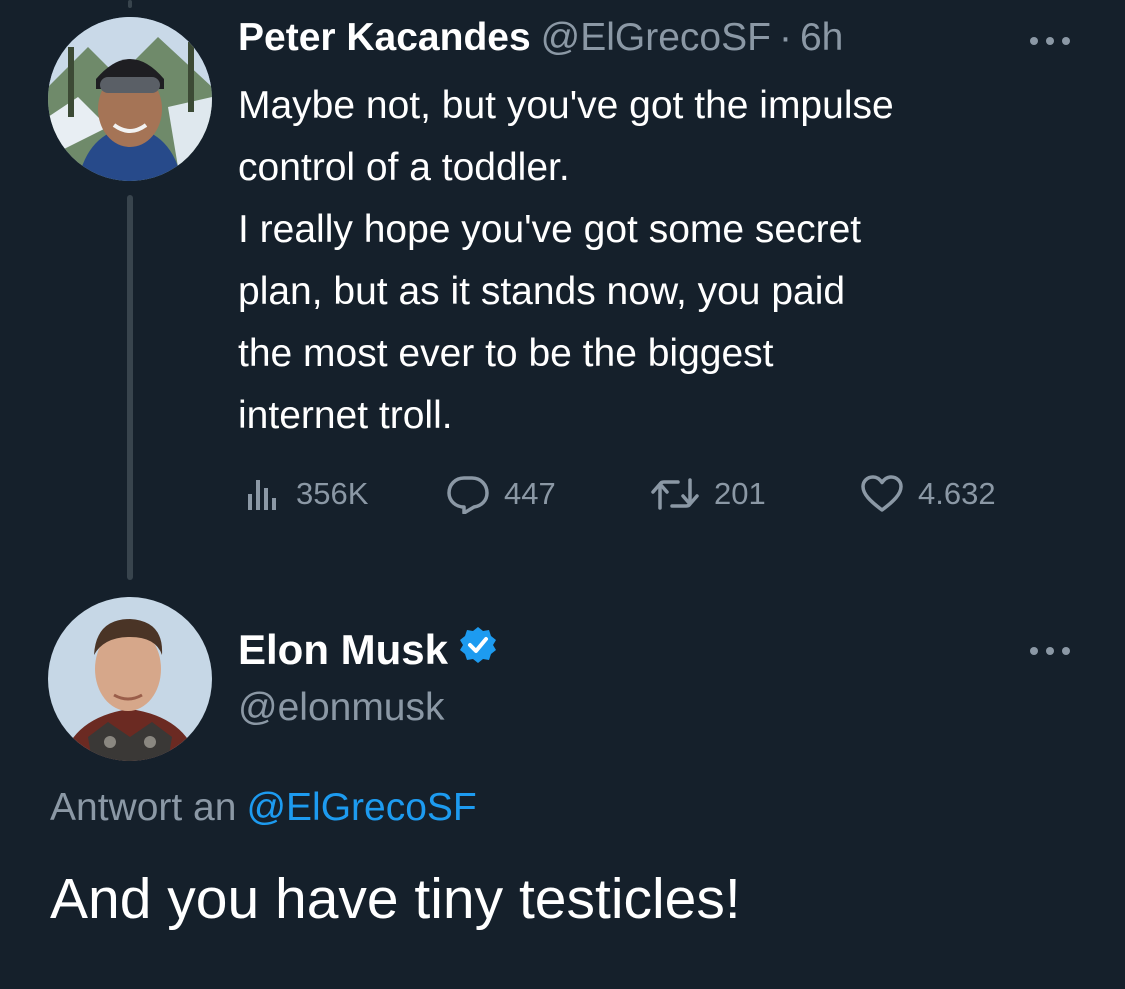 Image resolution: width=1125 pixels, height=989 pixels. What do you see at coordinates (675, 494) in the screenshot?
I see `retweet-icon` at bounding box center [675, 494].